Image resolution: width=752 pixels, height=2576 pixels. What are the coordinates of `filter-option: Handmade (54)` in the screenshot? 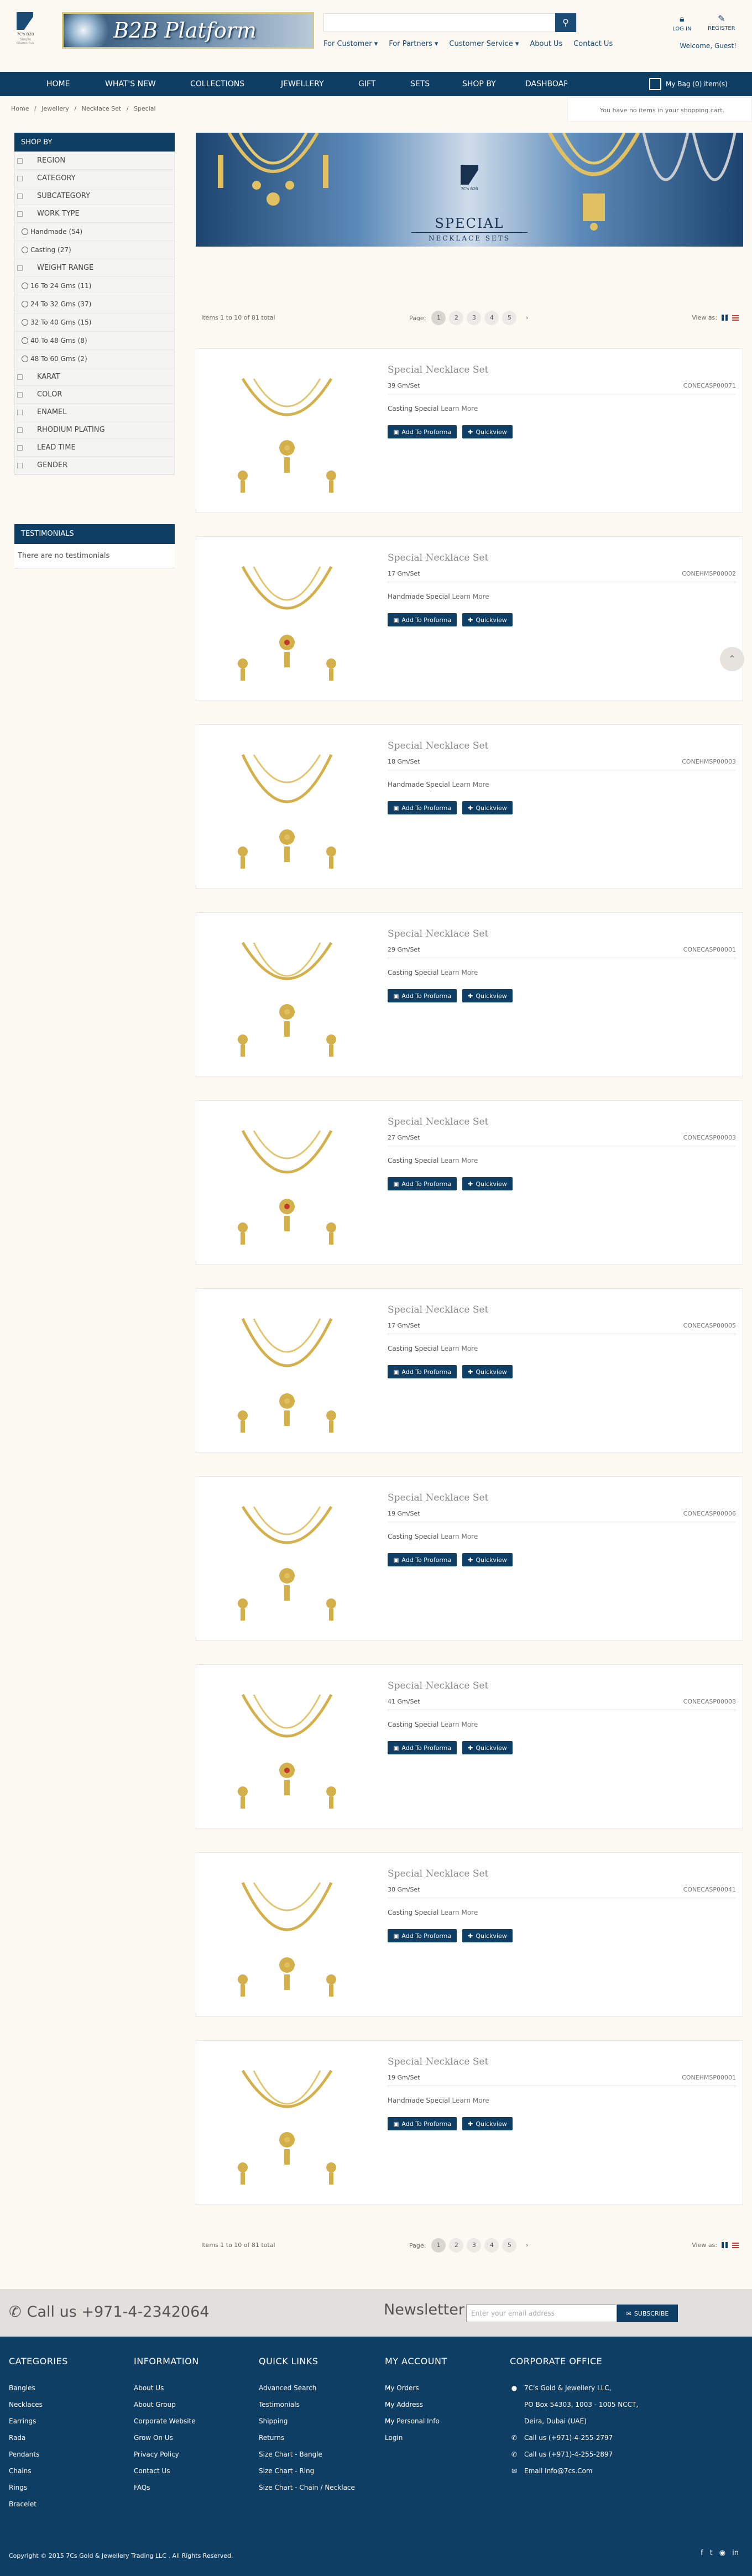 It's located at (95, 232).